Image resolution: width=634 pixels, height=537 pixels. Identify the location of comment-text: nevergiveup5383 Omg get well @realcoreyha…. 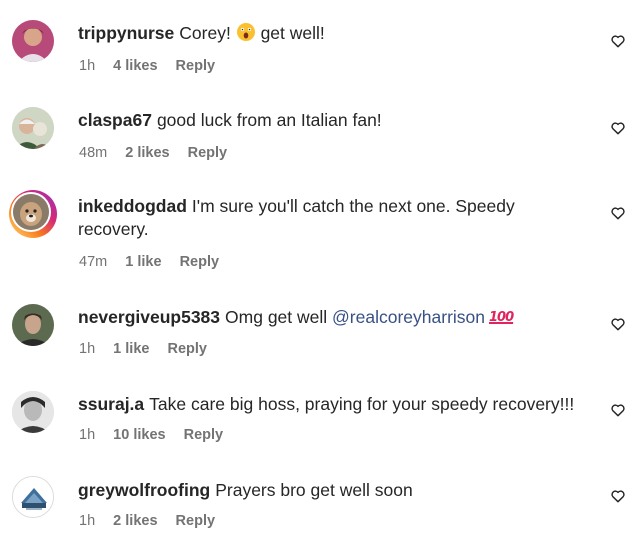
(333, 317).